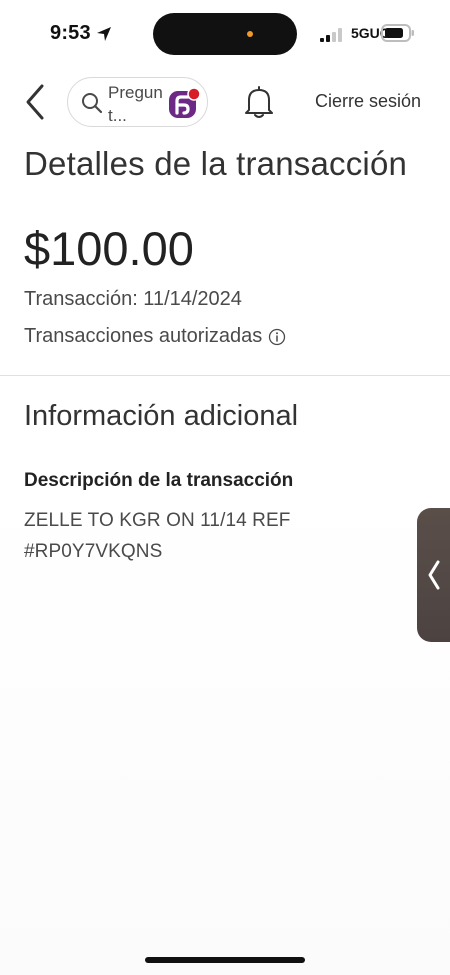 The height and width of the screenshot is (975, 450). I want to click on transaction-date: Transacción: 11/14/2024, so click(133, 299).